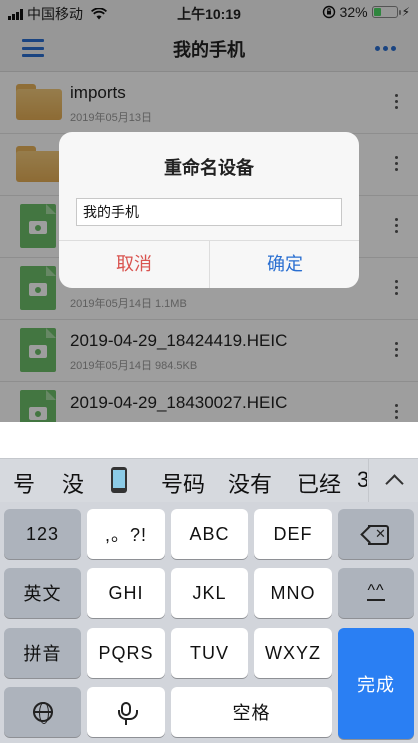  What do you see at coordinates (209, 534) in the screenshot?
I see `key-abc: ABC` at bounding box center [209, 534].